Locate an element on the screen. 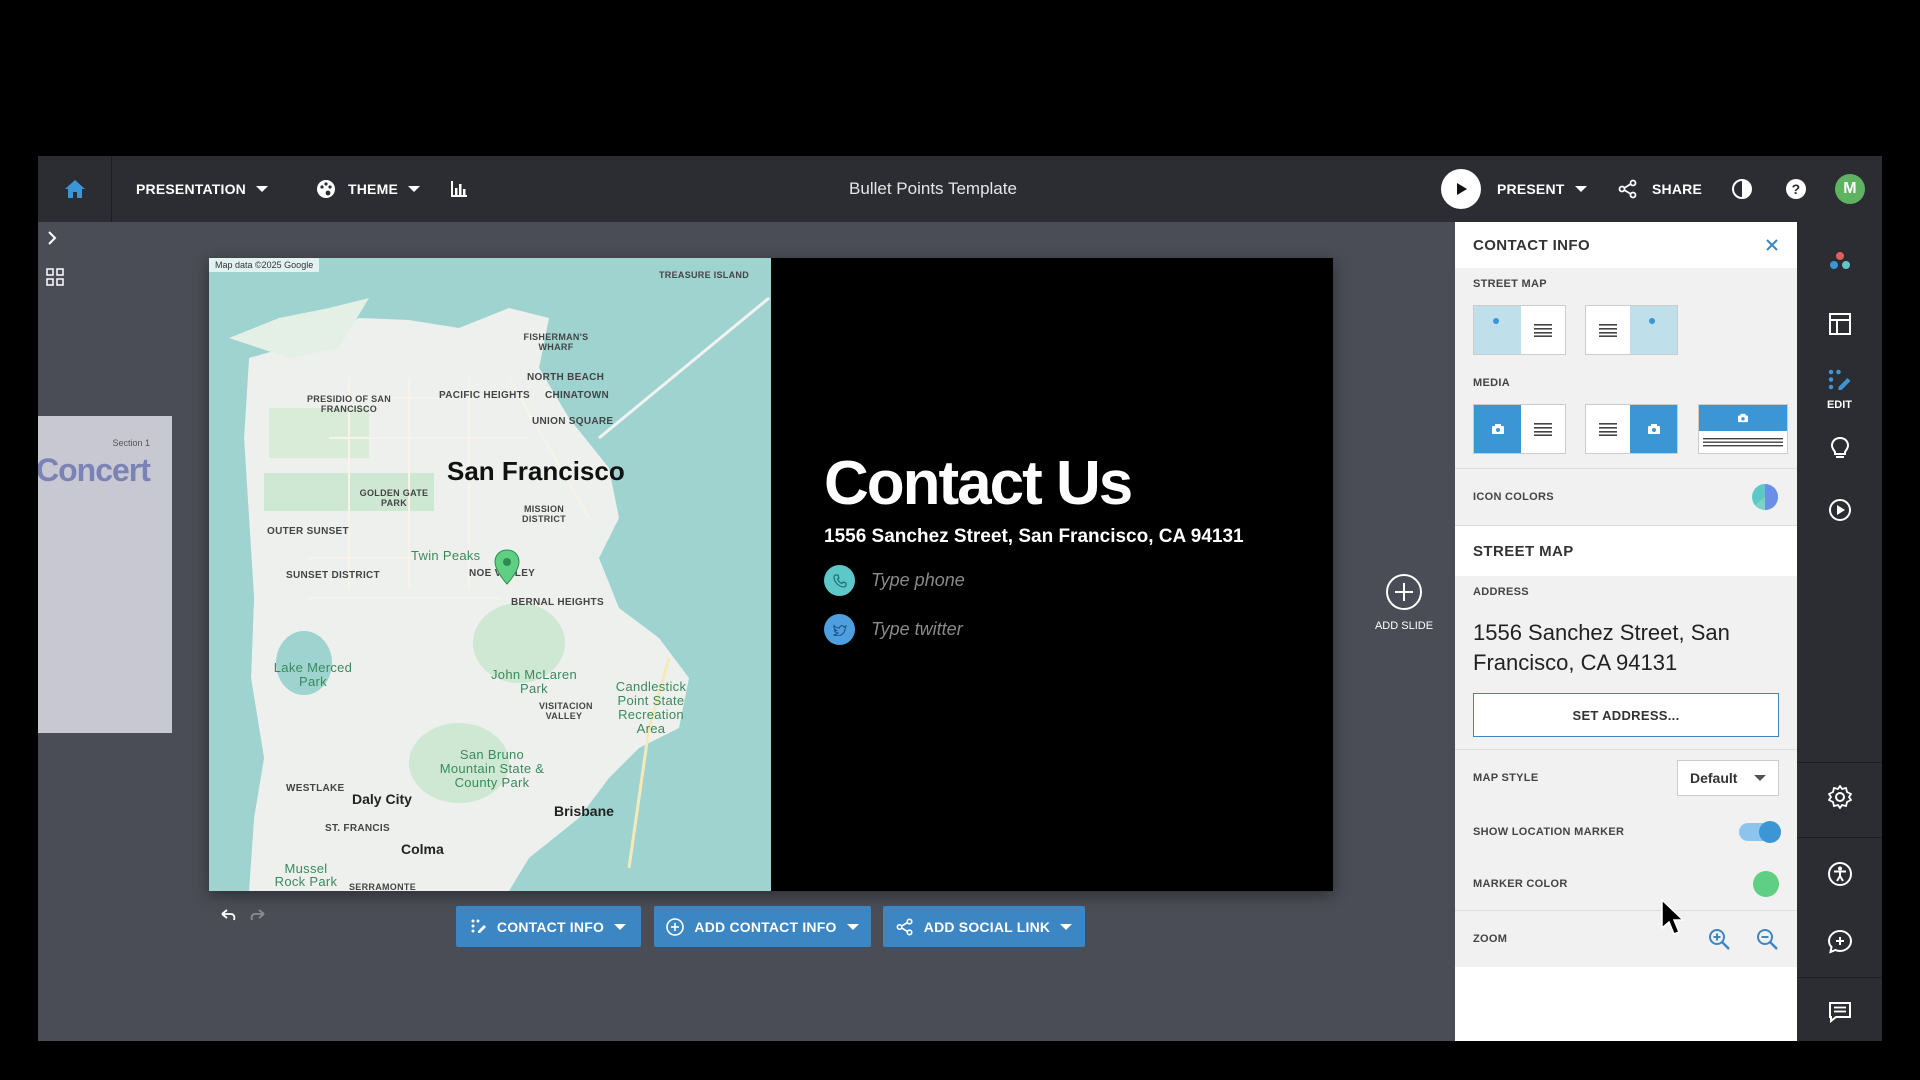  expand-sidebar-button is located at coordinates (52, 240).